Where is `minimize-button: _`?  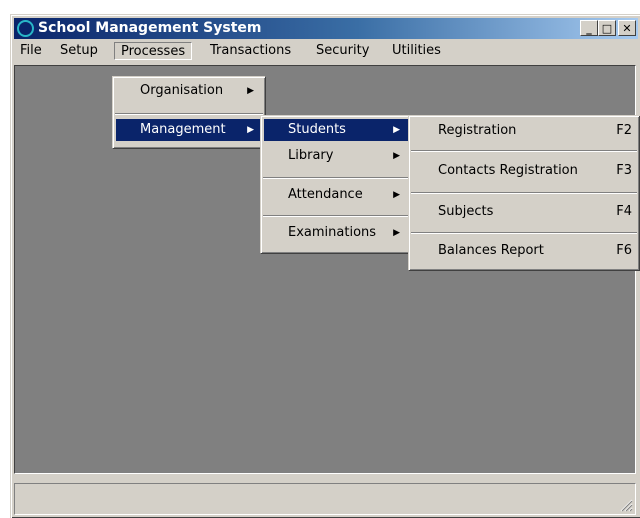 minimize-button: _ is located at coordinates (589, 28).